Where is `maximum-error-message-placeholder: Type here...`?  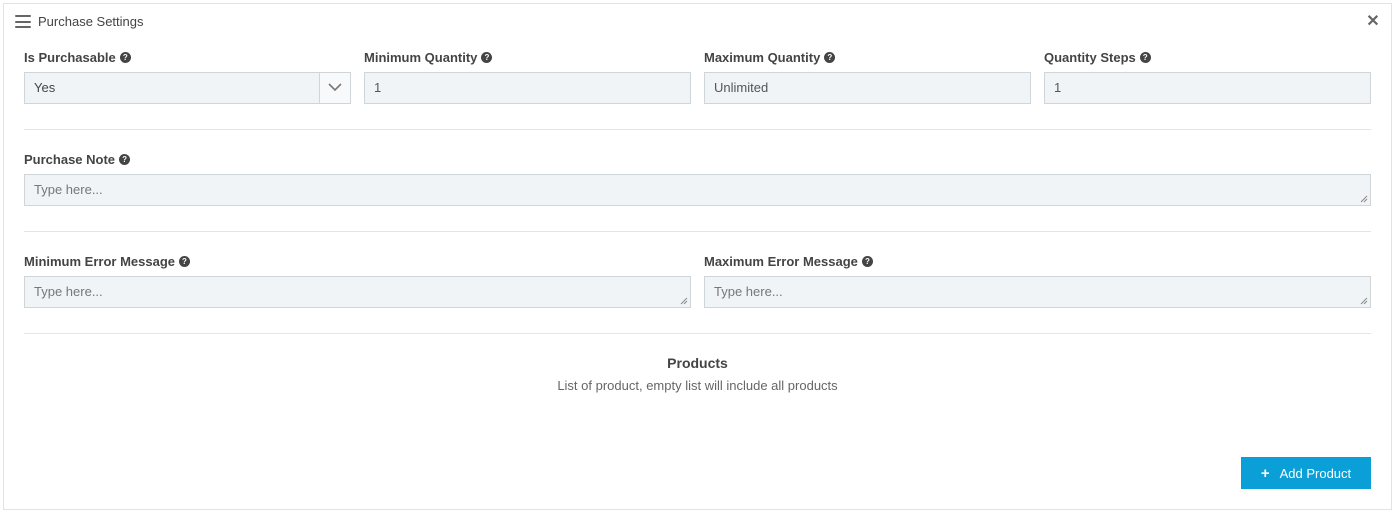
maximum-error-message-placeholder: Type here... is located at coordinates (748, 291).